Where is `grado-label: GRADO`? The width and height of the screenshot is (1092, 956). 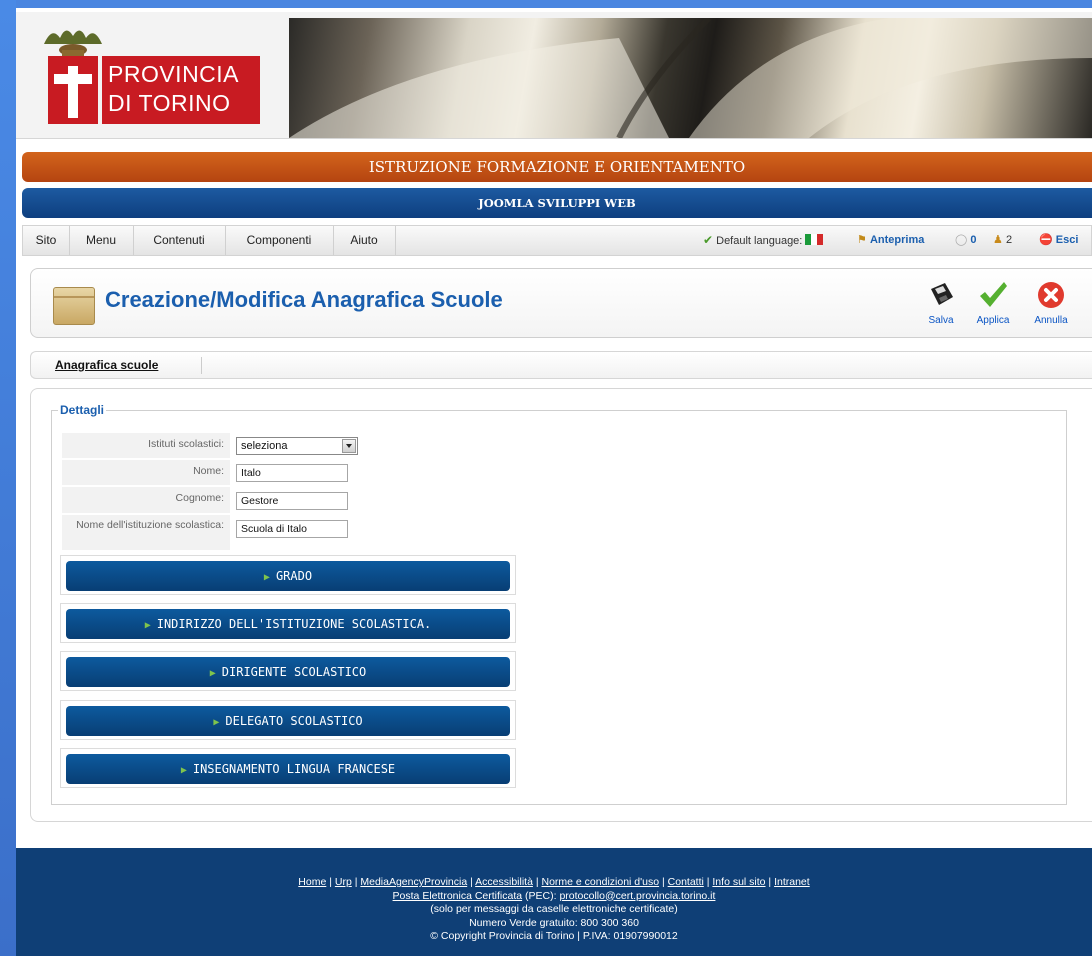 grado-label: GRADO is located at coordinates (294, 576).